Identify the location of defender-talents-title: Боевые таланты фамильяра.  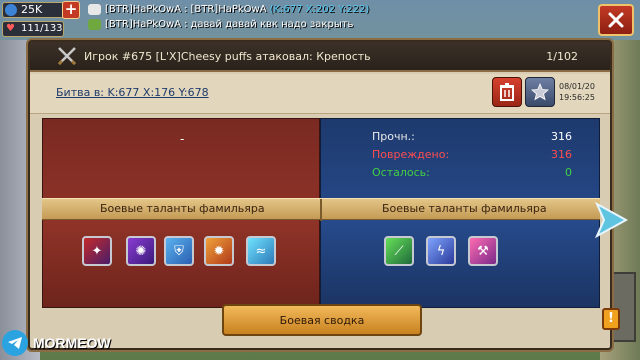
(464, 208).